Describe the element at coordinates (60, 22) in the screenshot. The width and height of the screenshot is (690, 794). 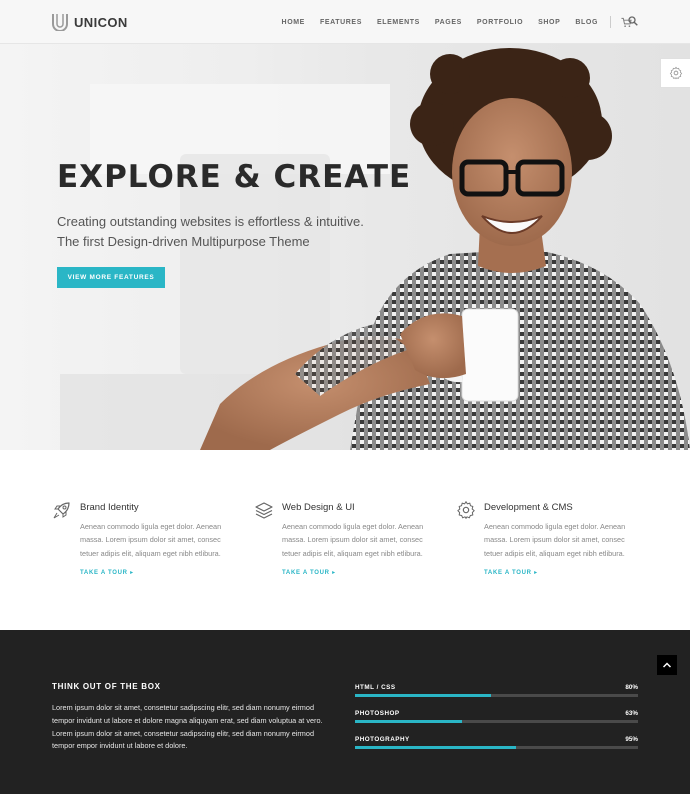
I see `logo-mark-icon` at that location.